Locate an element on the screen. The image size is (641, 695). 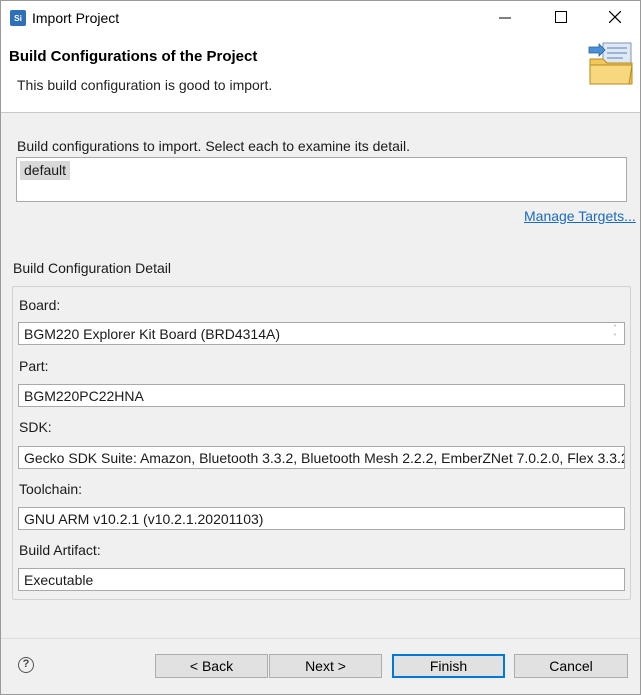
back-button: < Back is located at coordinates (211, 666).